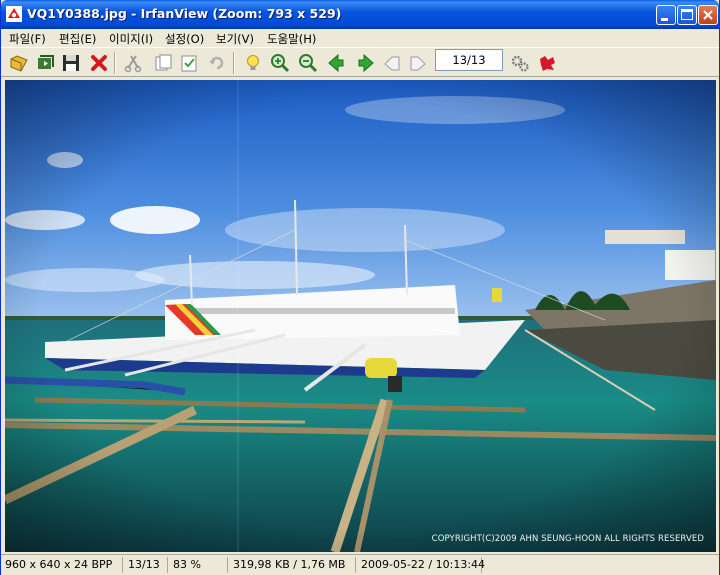 The width and height of the screenshot is (720, 575). Describe the element at coordinates (292, 565) in the screenshot. I see `status-filesize: 319,98 KB / 1,76 MB` at that location.